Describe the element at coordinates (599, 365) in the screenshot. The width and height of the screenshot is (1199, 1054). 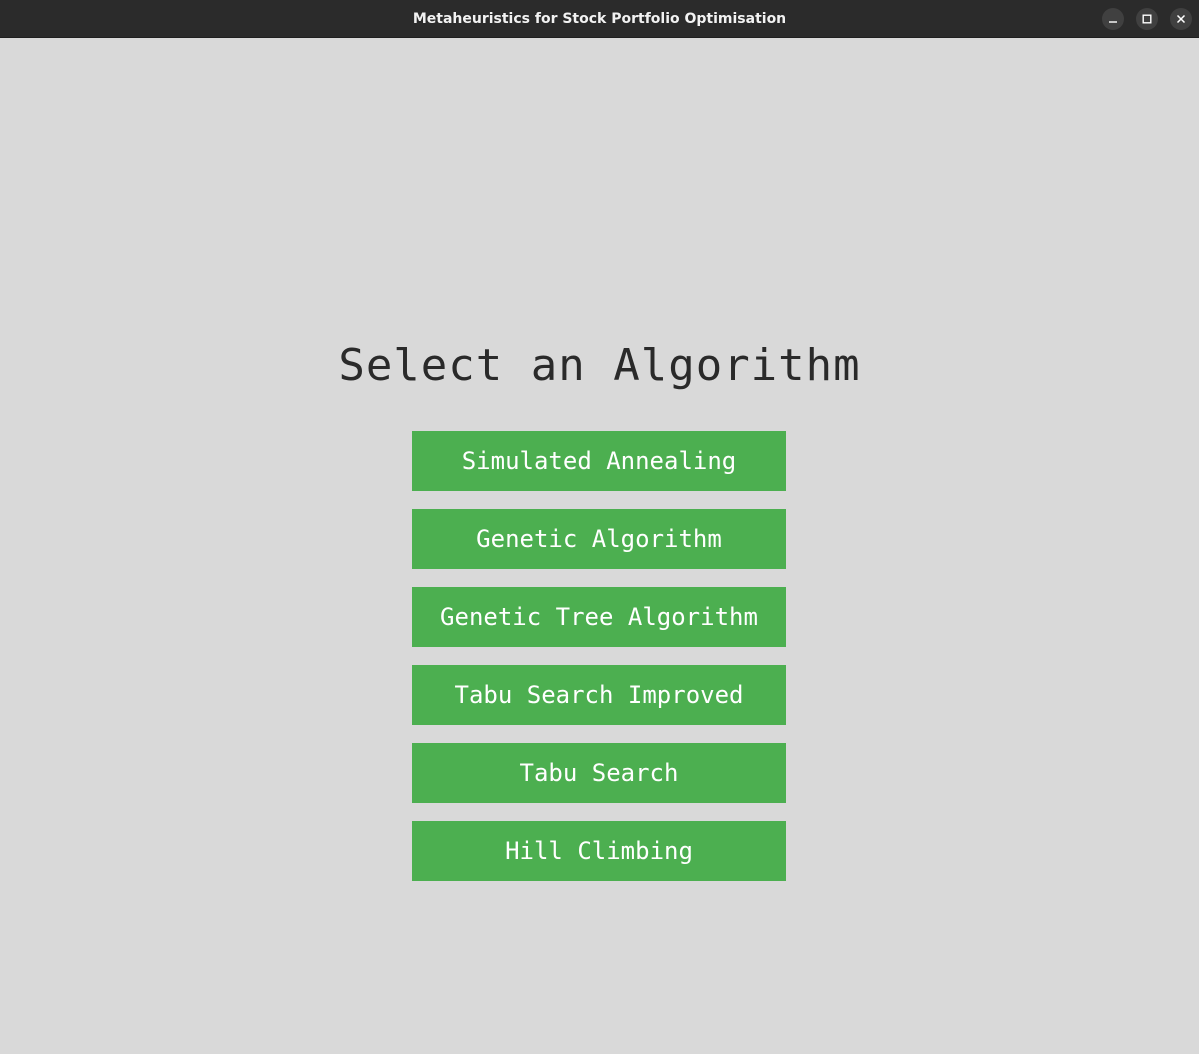
I see `page-title: Select an Algorithm` at that location.